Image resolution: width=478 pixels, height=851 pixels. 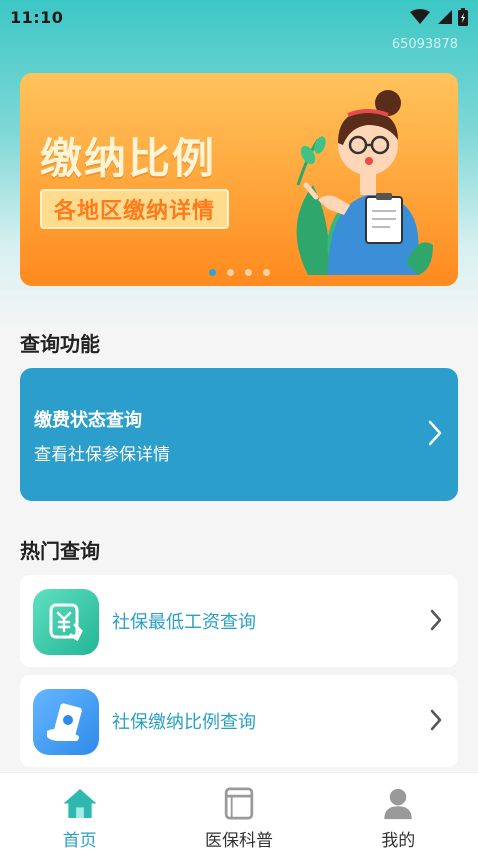 What do you see at coordinates (238, 841) in the screenshot?
I see `tab-medical-science-label: 医保科普` at bounding box center [238, 841].